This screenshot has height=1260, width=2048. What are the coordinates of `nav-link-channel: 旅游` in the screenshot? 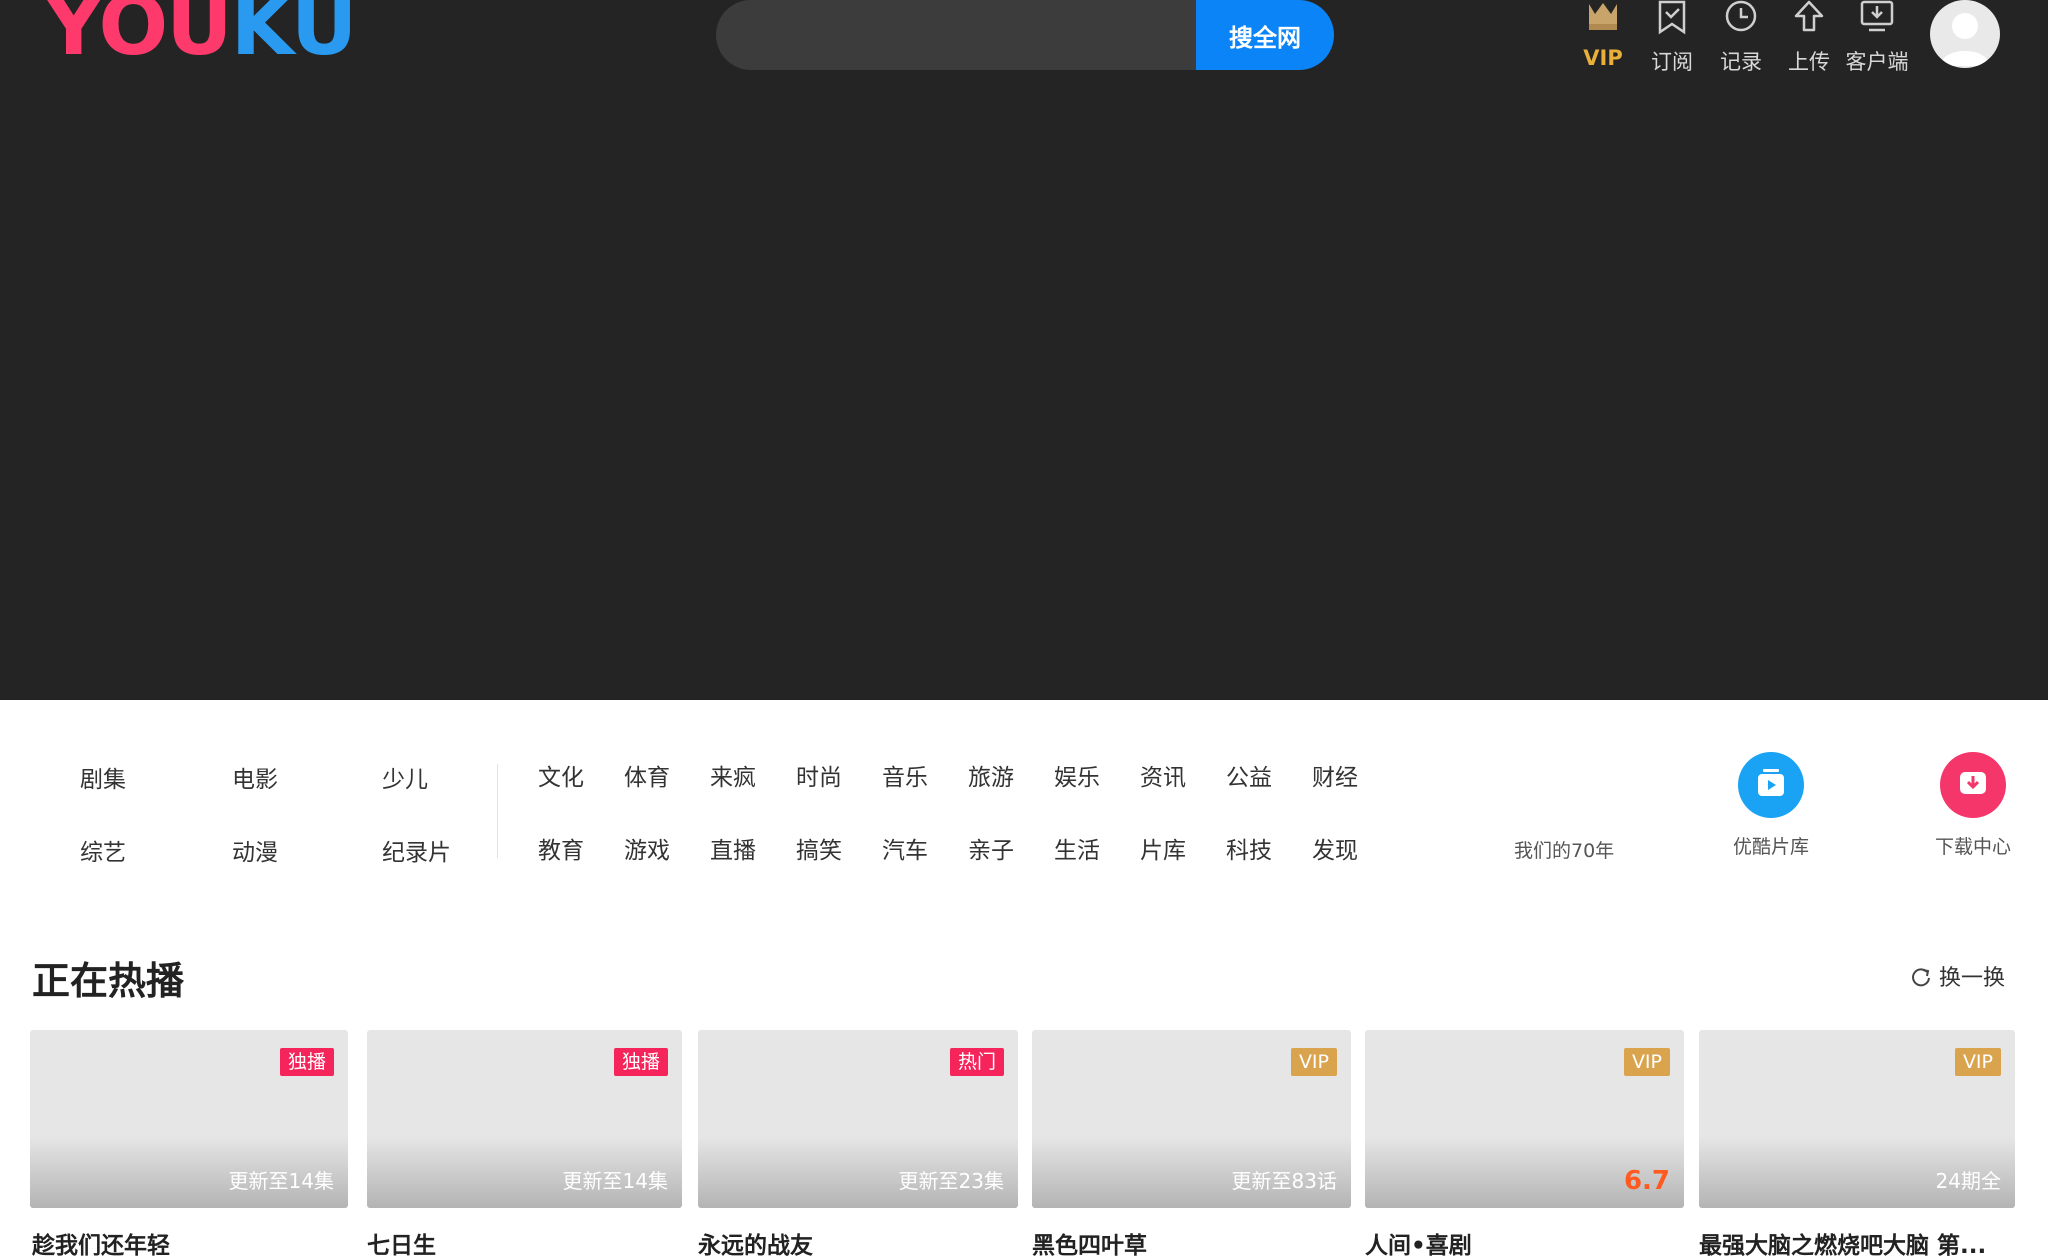 It's located at (991, 775).